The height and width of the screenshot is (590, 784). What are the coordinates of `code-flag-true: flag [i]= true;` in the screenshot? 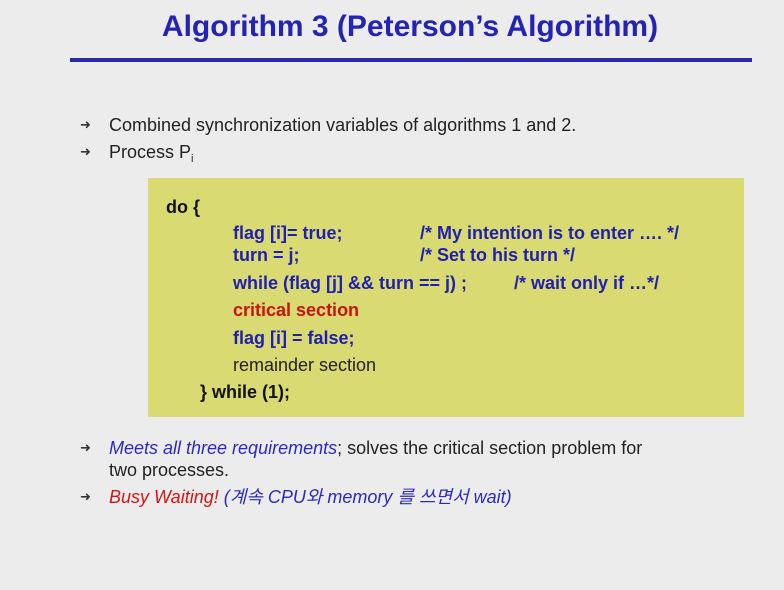 It's located at (288, 233).